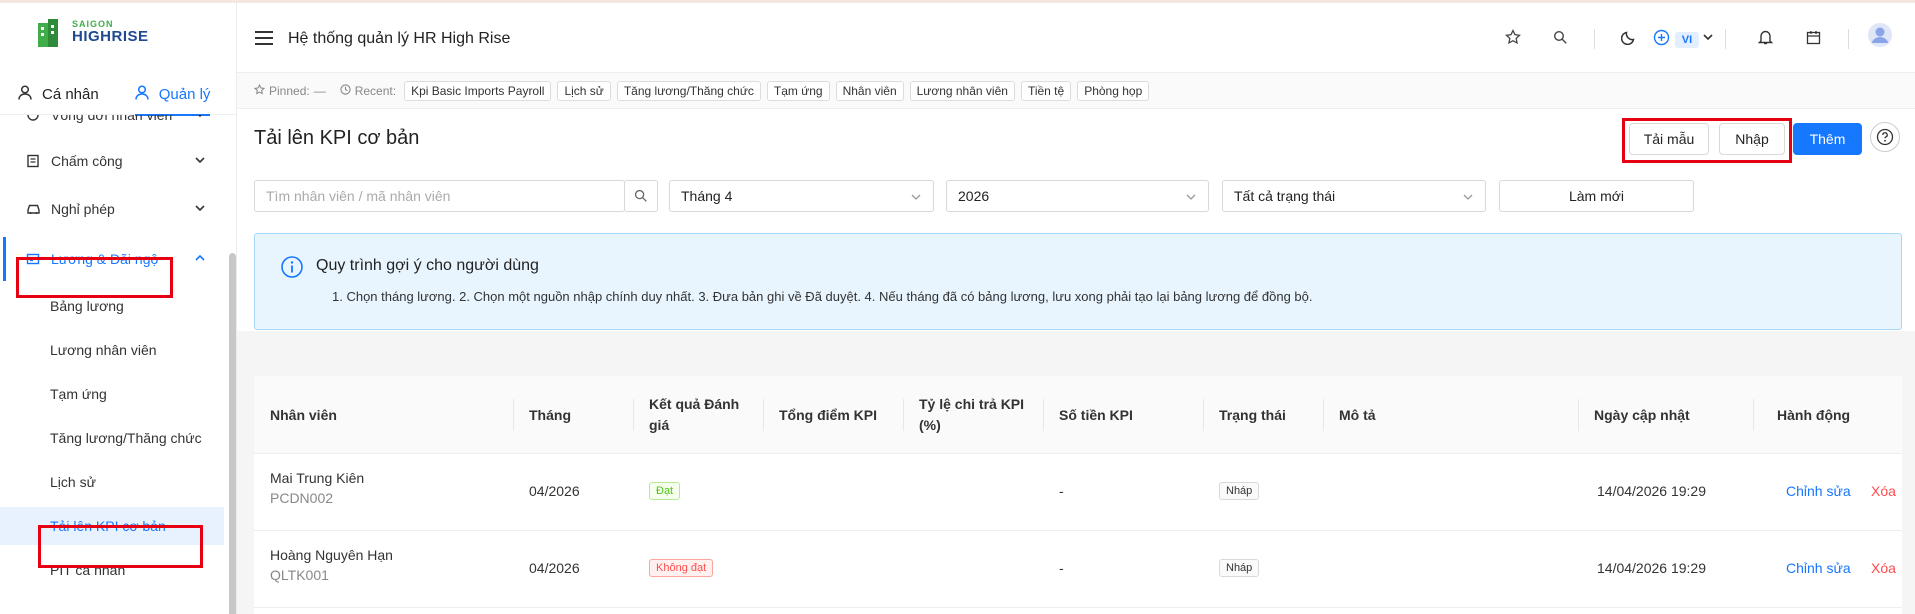  I want to click on sidebar-item-kpi-upload: Tải lên KPI cơ bản, so click(112, 526).